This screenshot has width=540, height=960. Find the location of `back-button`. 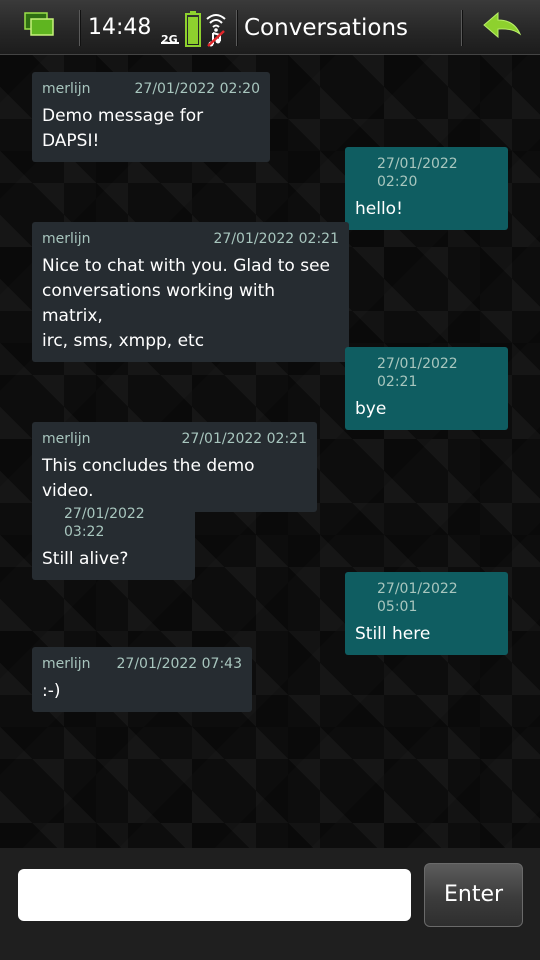

back-button is located at coordinates (501, 27).